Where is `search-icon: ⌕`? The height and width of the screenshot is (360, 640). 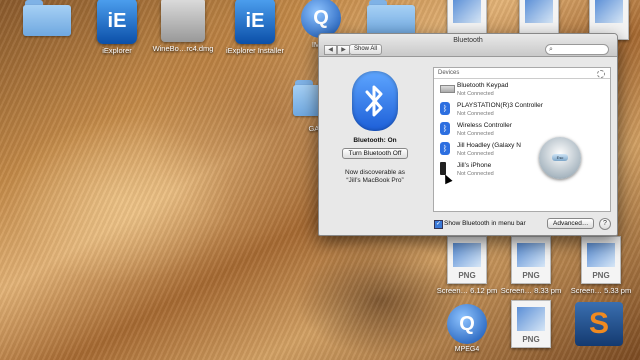 search-icon: ⌕ is located at coordinates (551, 49).